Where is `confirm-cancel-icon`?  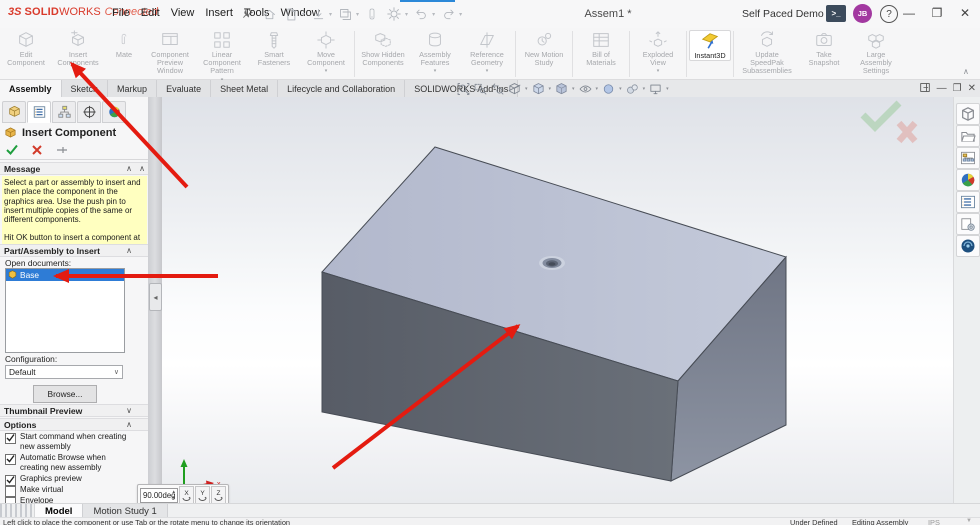 confirm-cancel-icon is located at coordinates (907, 132).